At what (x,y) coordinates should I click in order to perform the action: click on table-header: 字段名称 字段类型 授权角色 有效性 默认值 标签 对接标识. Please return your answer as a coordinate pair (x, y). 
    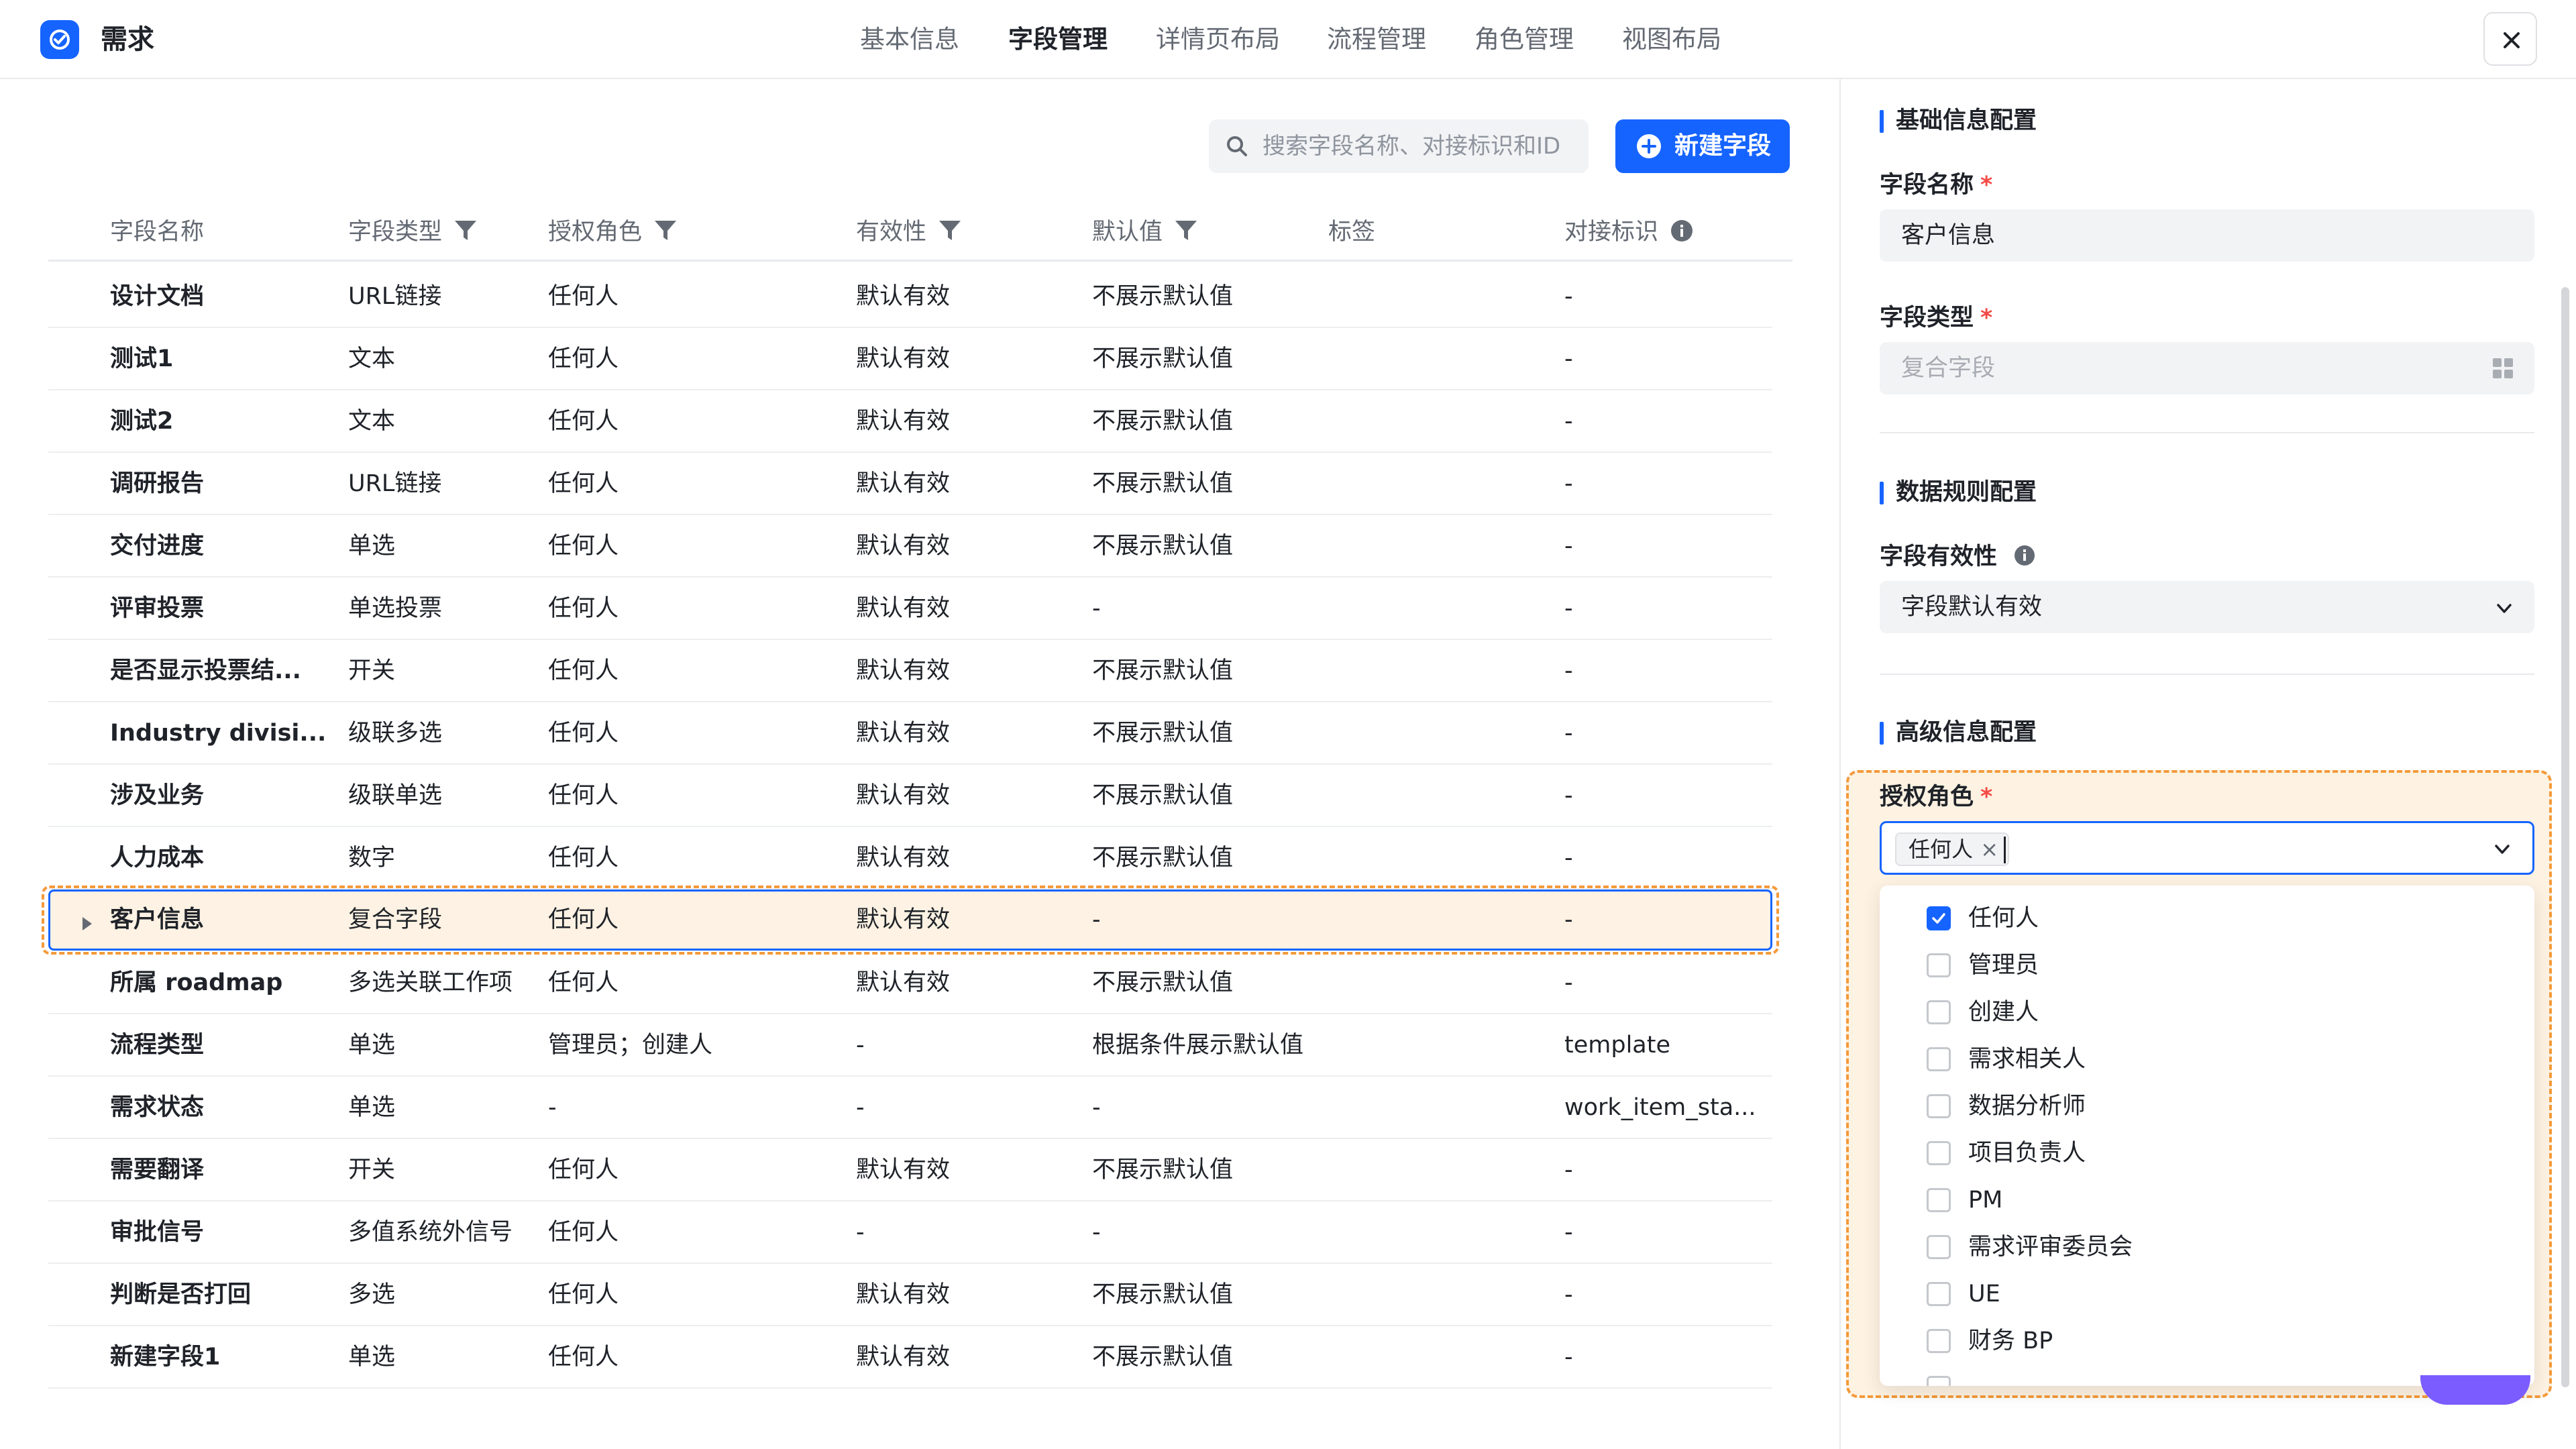
    Looking at the image, I should click on (920, 233).